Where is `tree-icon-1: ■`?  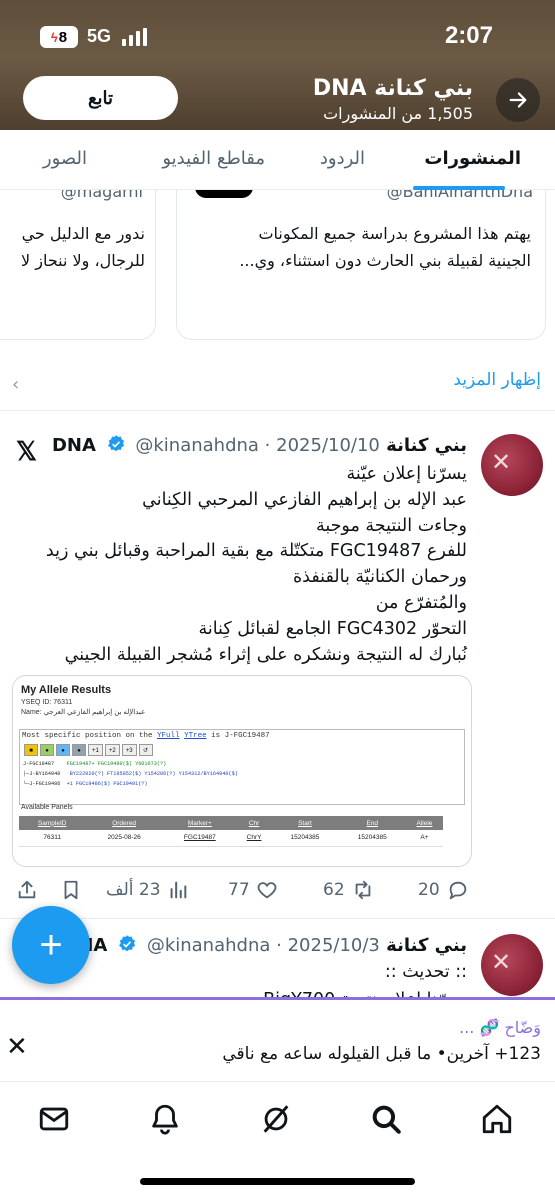 tree-icon-1: ■ is located at coordinates (31, 750).